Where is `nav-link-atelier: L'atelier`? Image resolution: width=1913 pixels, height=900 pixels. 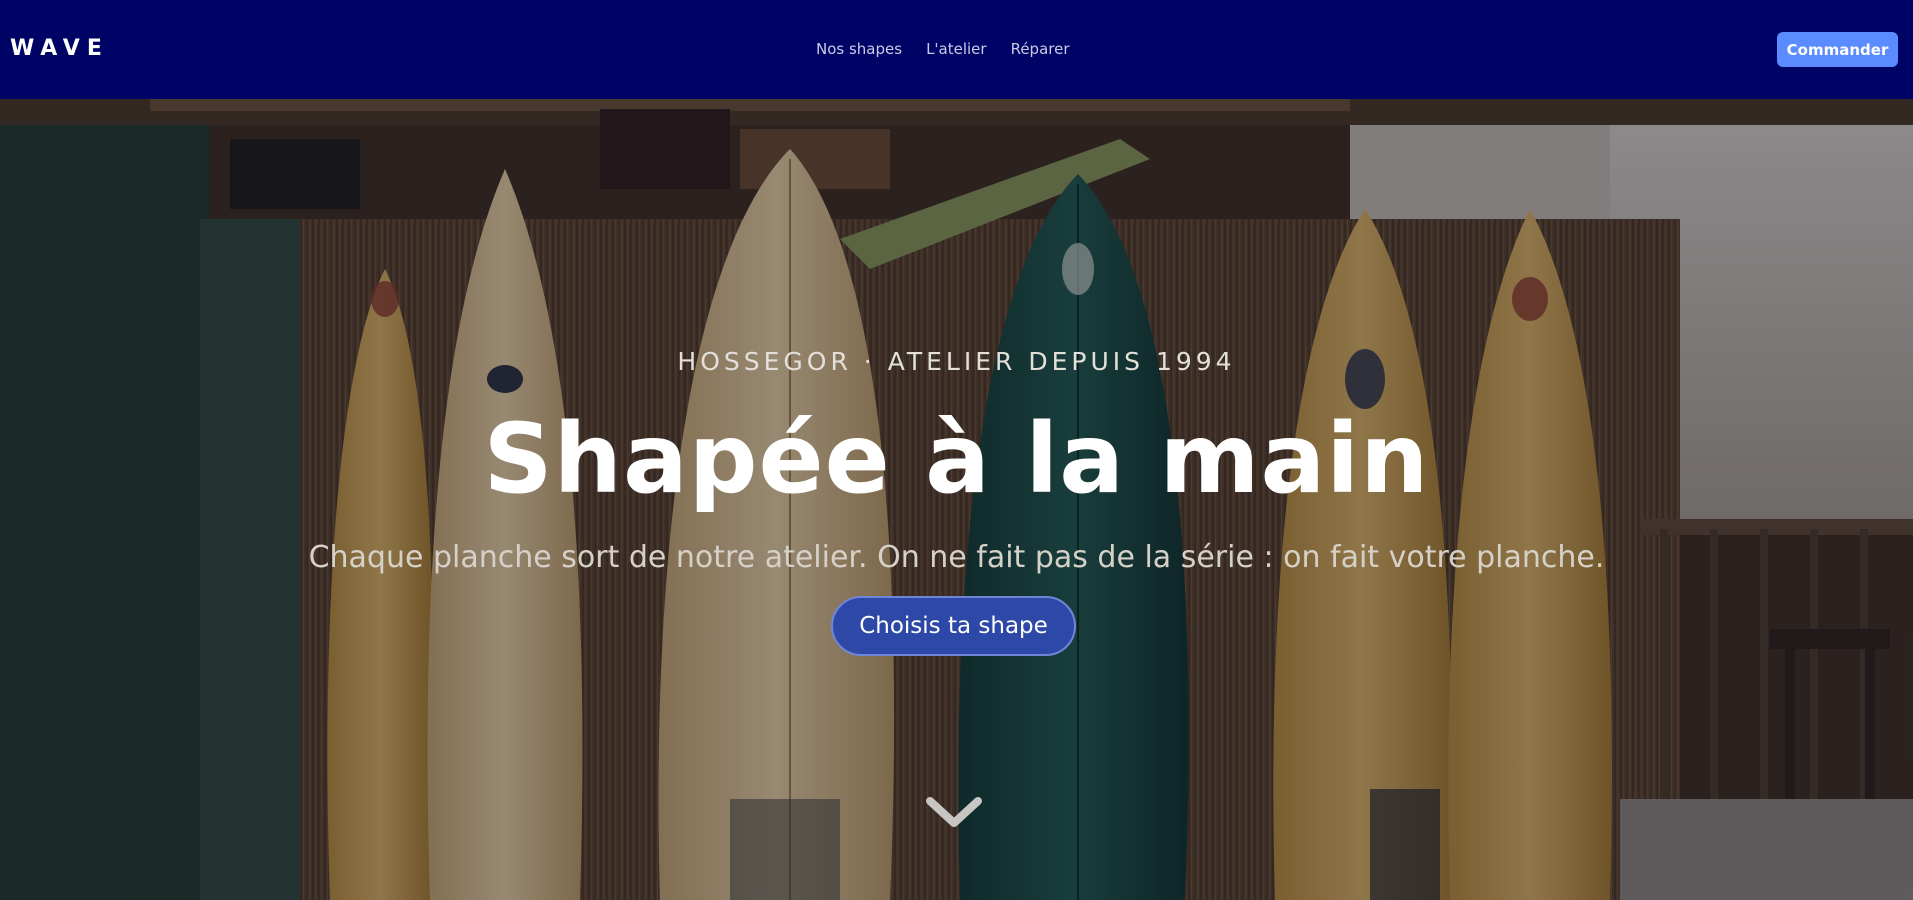 nav-link-atelier: L'atelier is located at coordinates (956, 49).